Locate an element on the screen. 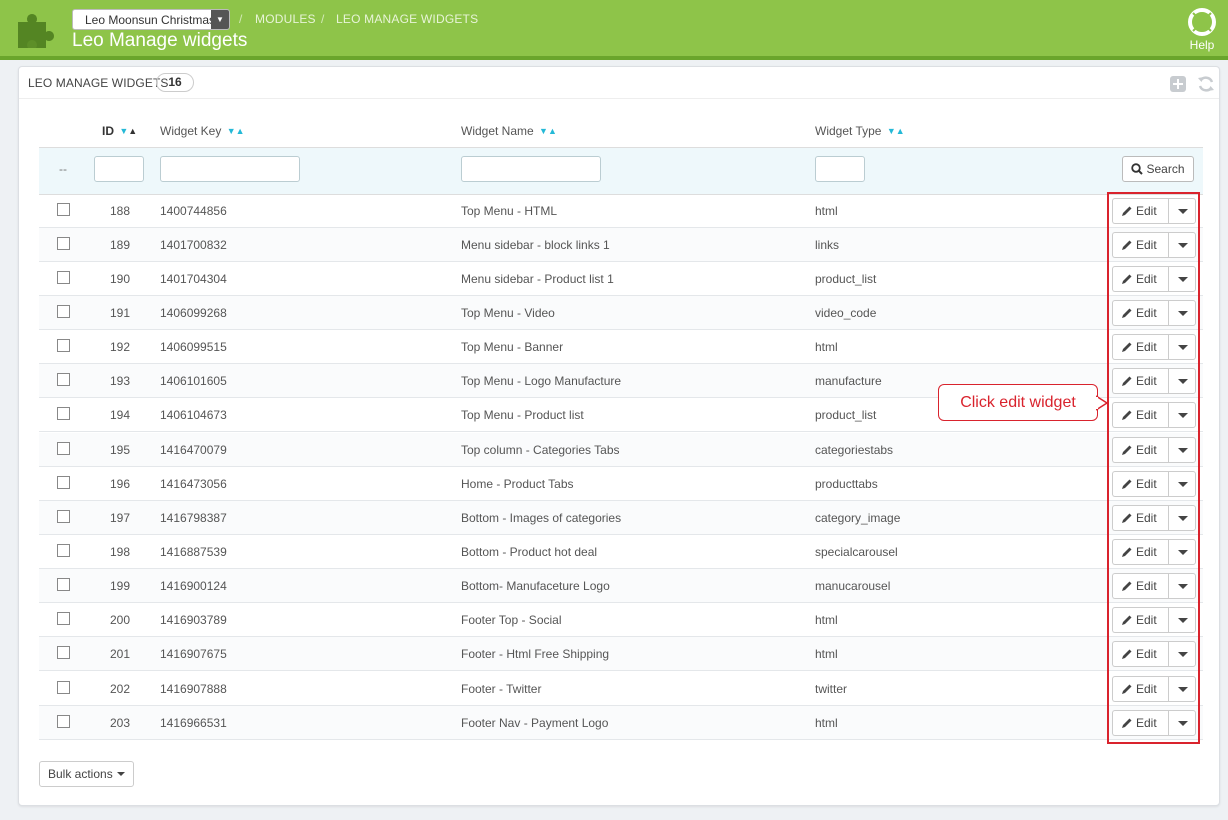  cell-widget-name: Footer Top - Social is located at coordinates (511, 620).